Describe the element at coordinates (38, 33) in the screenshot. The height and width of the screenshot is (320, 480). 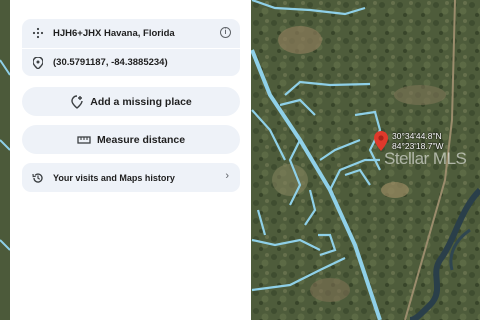
I see `plus-code-icon` at that location.